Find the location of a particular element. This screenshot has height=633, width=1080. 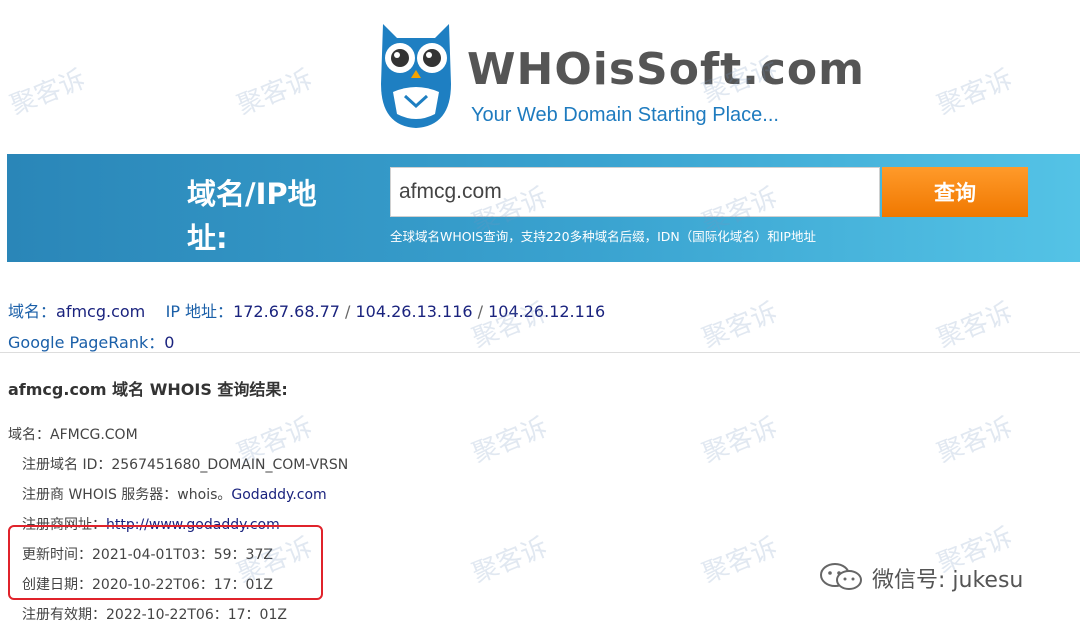

record-expiry: 注册有效期：2022-10-22T06：17：01Z is located at coordinates (178, 618).